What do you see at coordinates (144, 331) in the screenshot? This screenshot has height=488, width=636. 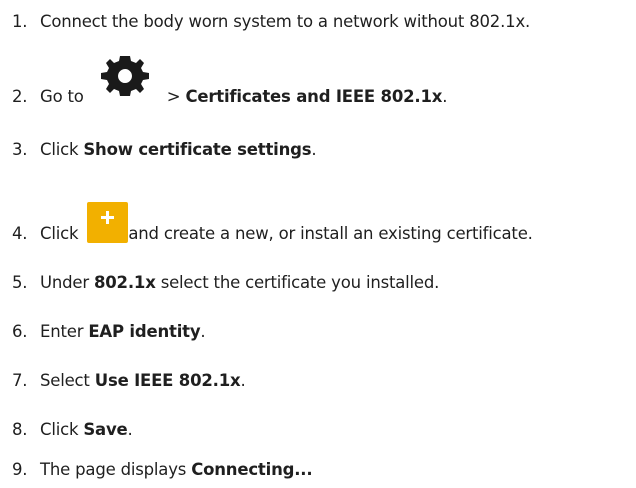 I see `step-emphasis: EAP identity` at bounding box center [144, 331].